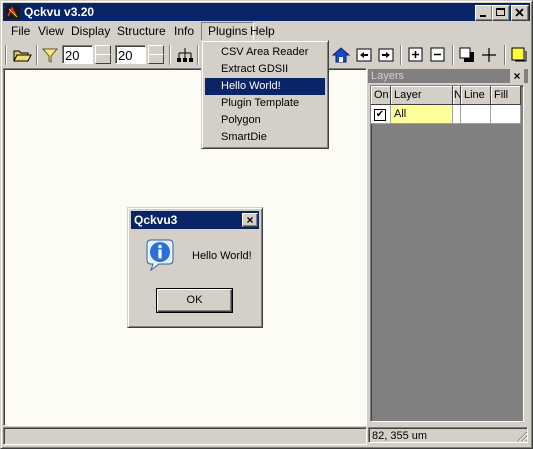 The image size is (533, 449). Describe the element at coordinates (438, 56) in the screenshot. I see `zoom-out-icon` at that location.